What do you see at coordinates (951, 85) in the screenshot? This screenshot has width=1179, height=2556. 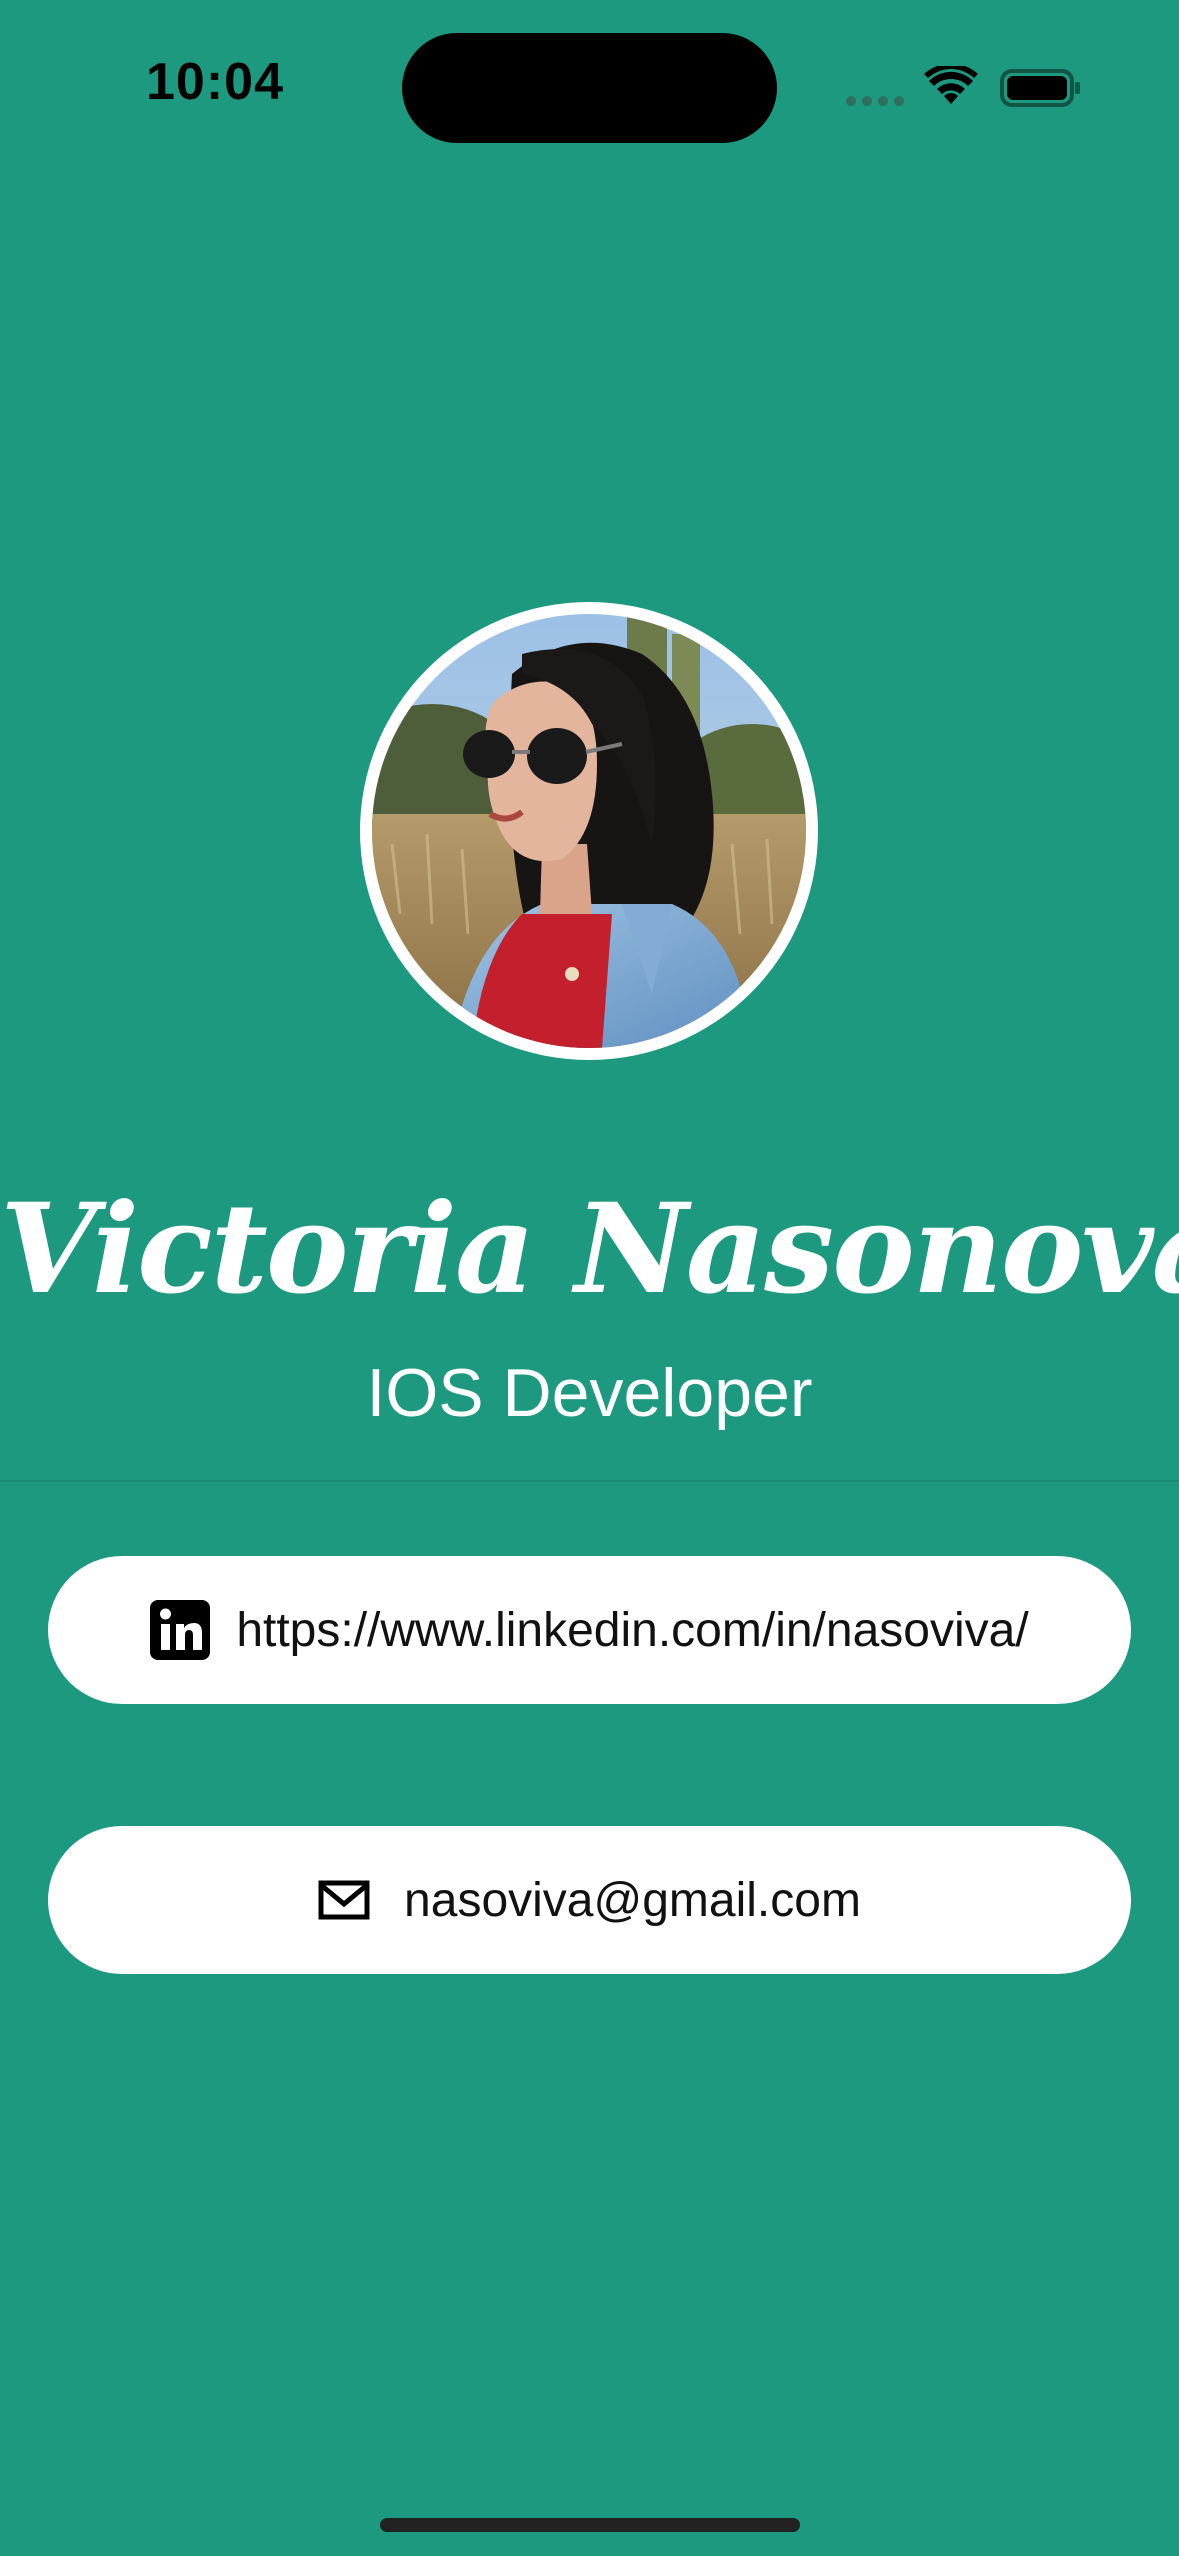 I see `wifi-icon` at bounding box center [951, 85].